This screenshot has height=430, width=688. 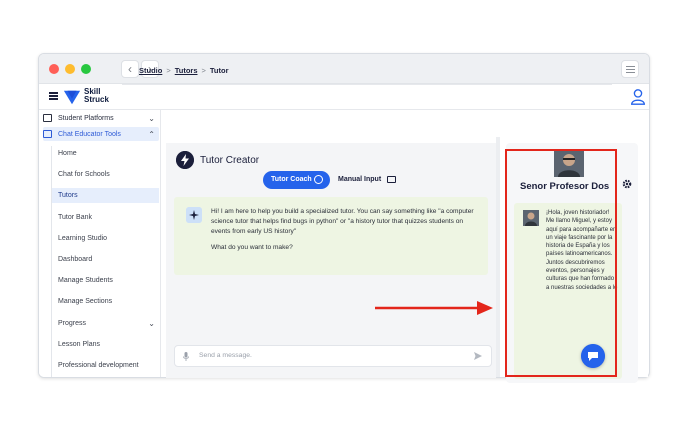 What do you see at coordinates (105, 301) in the screenshot?
I see `sidebar-item-manage-sections: Manage Sections` at bounding box center [105, 301].